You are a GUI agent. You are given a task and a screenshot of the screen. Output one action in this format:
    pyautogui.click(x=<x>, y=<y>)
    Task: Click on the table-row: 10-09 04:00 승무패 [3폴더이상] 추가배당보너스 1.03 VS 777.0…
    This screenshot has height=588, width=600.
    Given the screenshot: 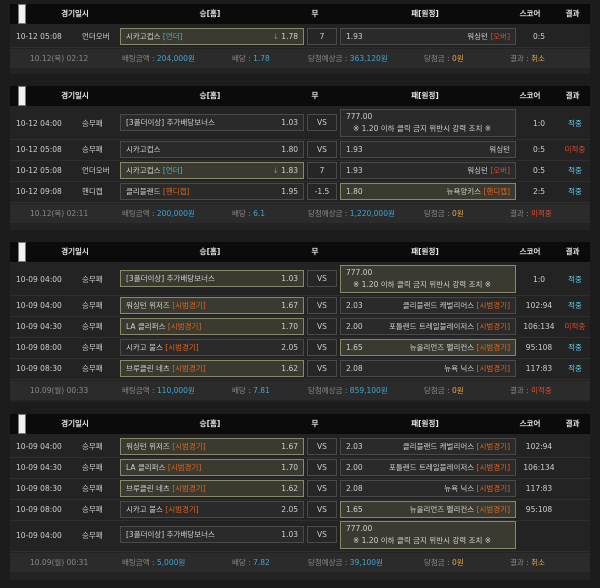 What is the action you would take?
    pyautogui.click(x=300, y=535)
    